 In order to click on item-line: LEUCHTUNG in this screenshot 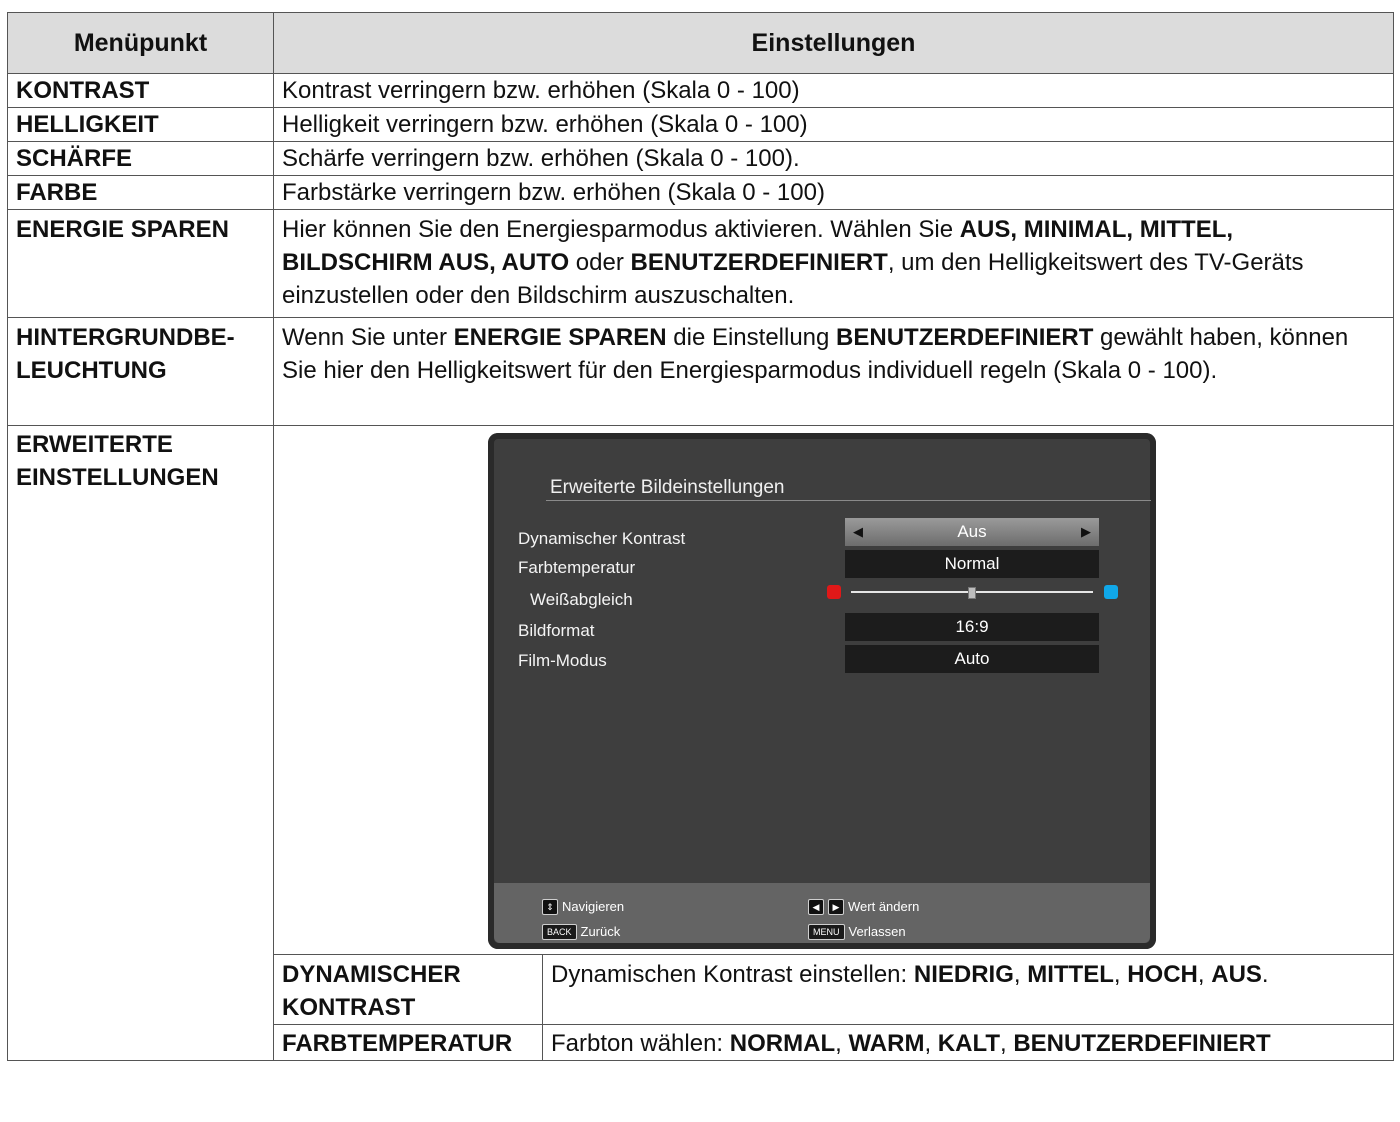, I will do `click(91, 370)`.